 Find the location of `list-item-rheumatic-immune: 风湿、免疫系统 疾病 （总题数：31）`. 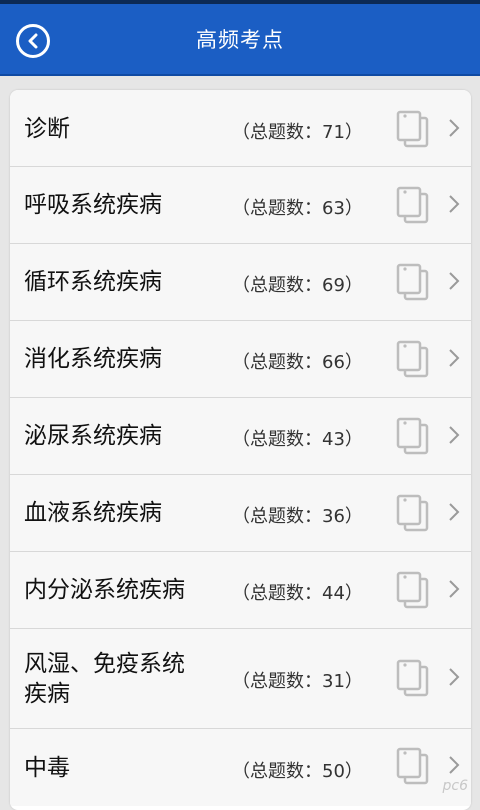

list-item-rheumatic-immune: 风湿、免疫系统 疾病 （总题数：31） is located at coordinates (240, 679).